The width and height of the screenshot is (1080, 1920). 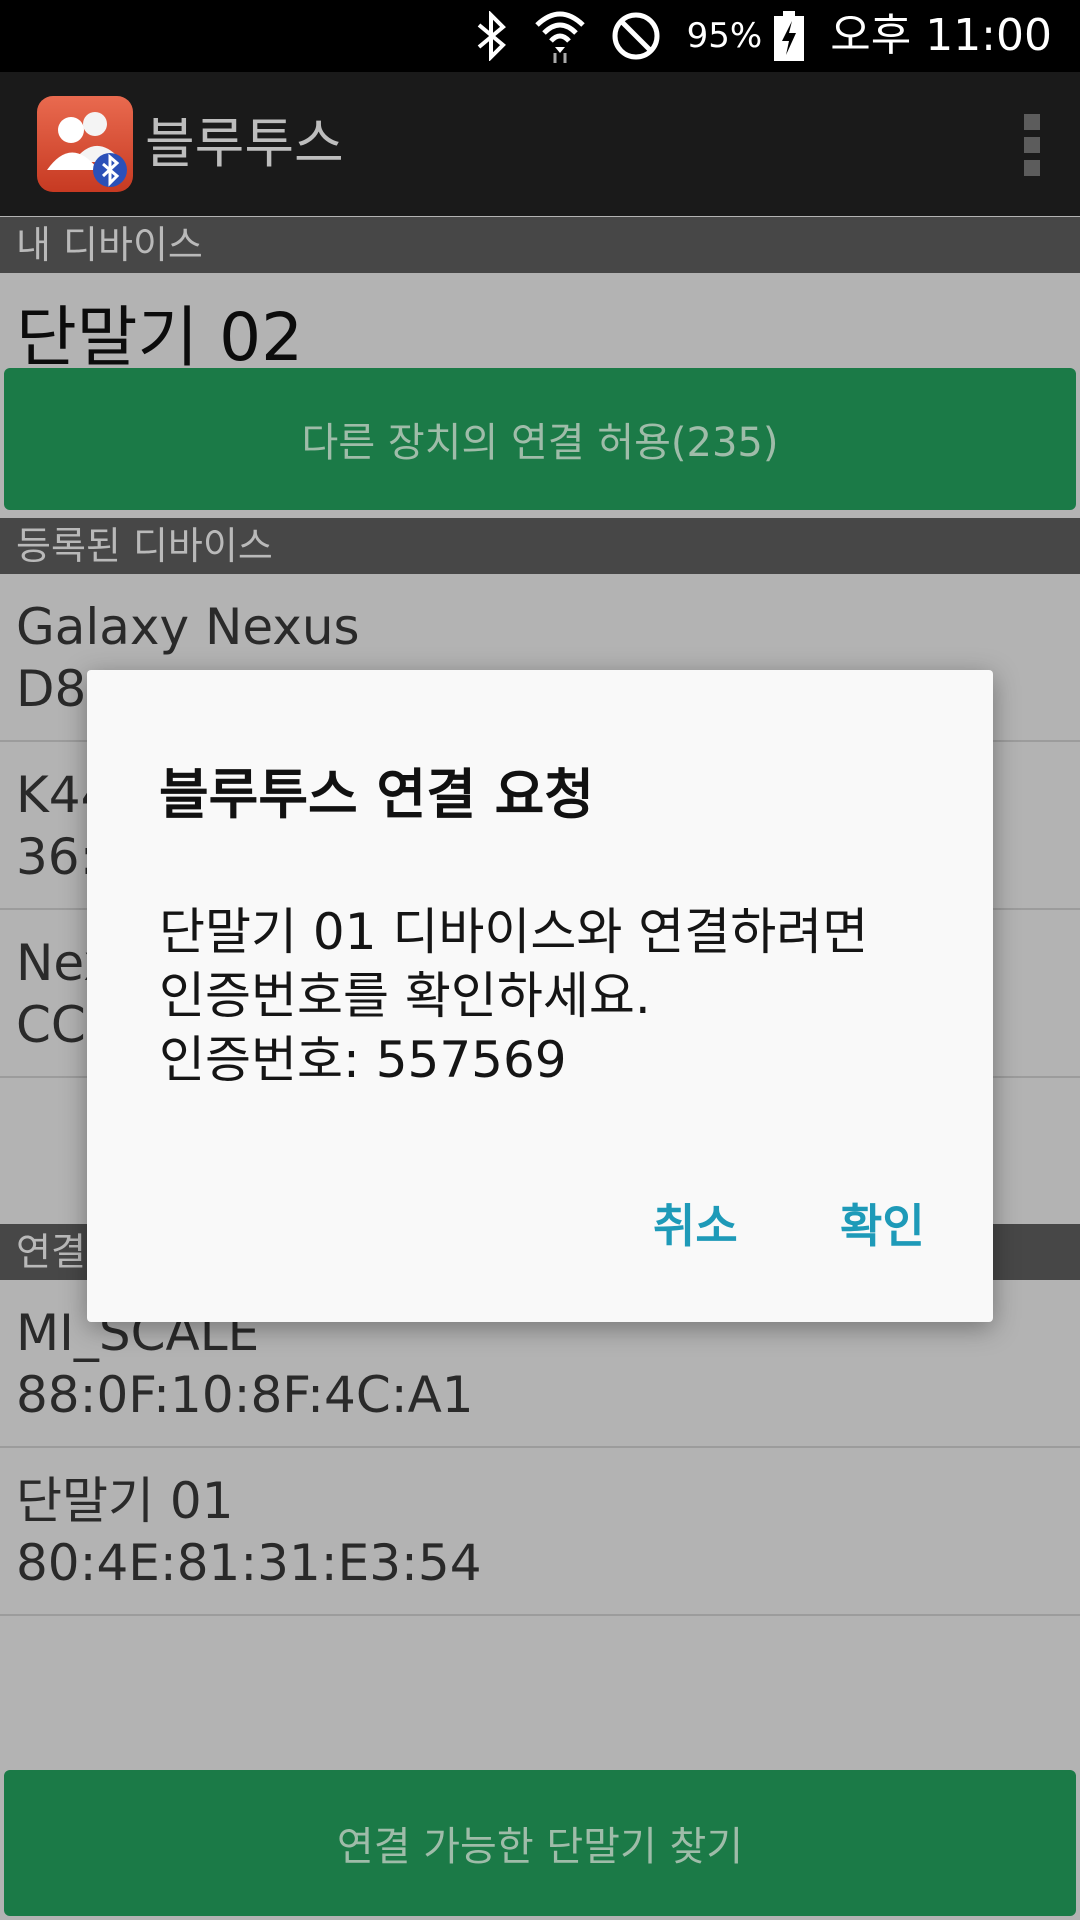 What do you see at coordinates (724, 36) in the screenshot?
I see `battery-percent: 95%` at bounding box center [724, 36].